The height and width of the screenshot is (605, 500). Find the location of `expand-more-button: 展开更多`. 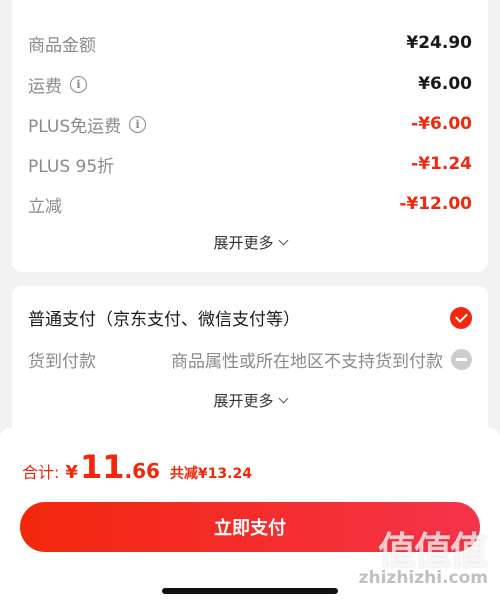

expand-more-button: 展开更多 is located at coordinates (250, 242).